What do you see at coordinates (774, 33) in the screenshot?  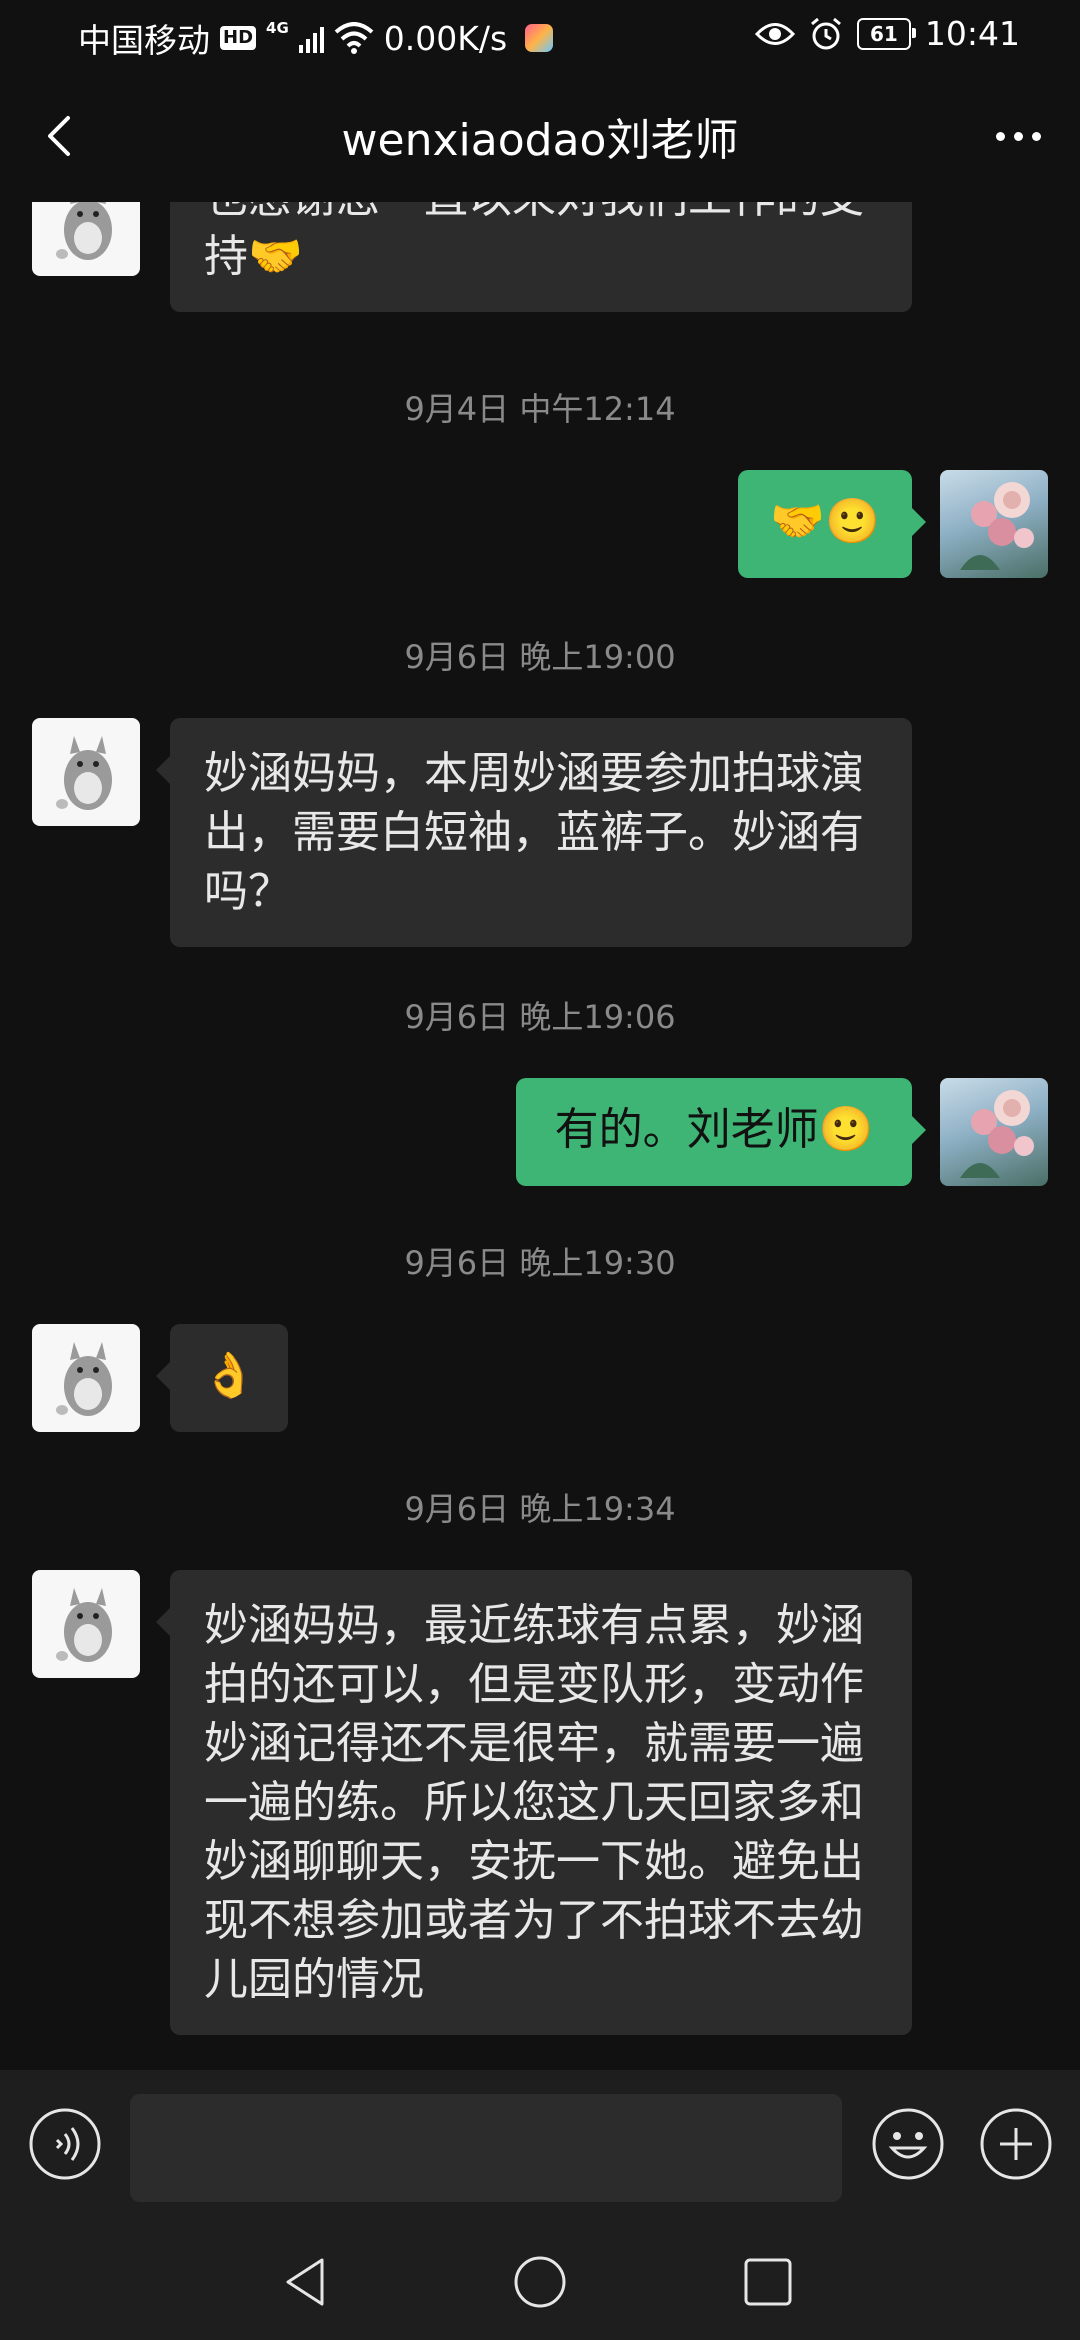 I see `eye-icon` at bounding box center [774, 33].